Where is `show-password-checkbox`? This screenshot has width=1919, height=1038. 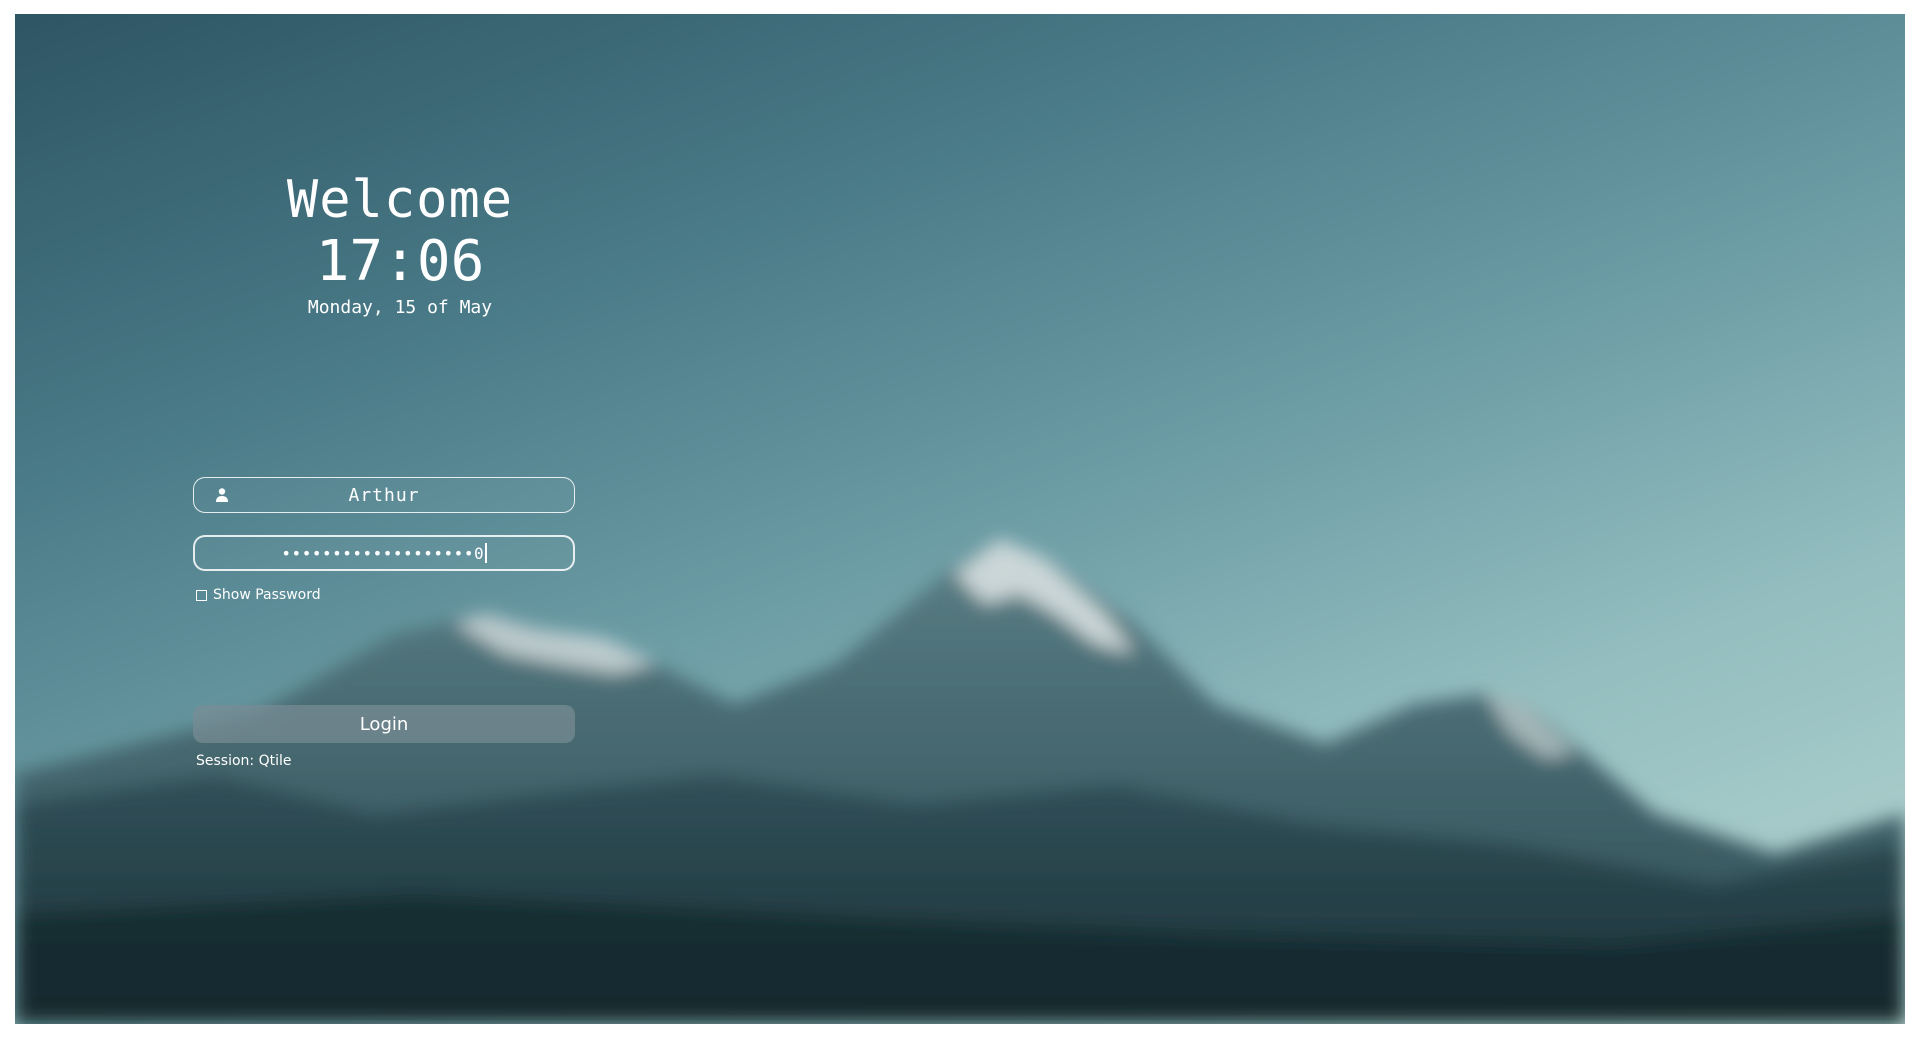
show-password-checkbox is located at coordinates (201, 595).